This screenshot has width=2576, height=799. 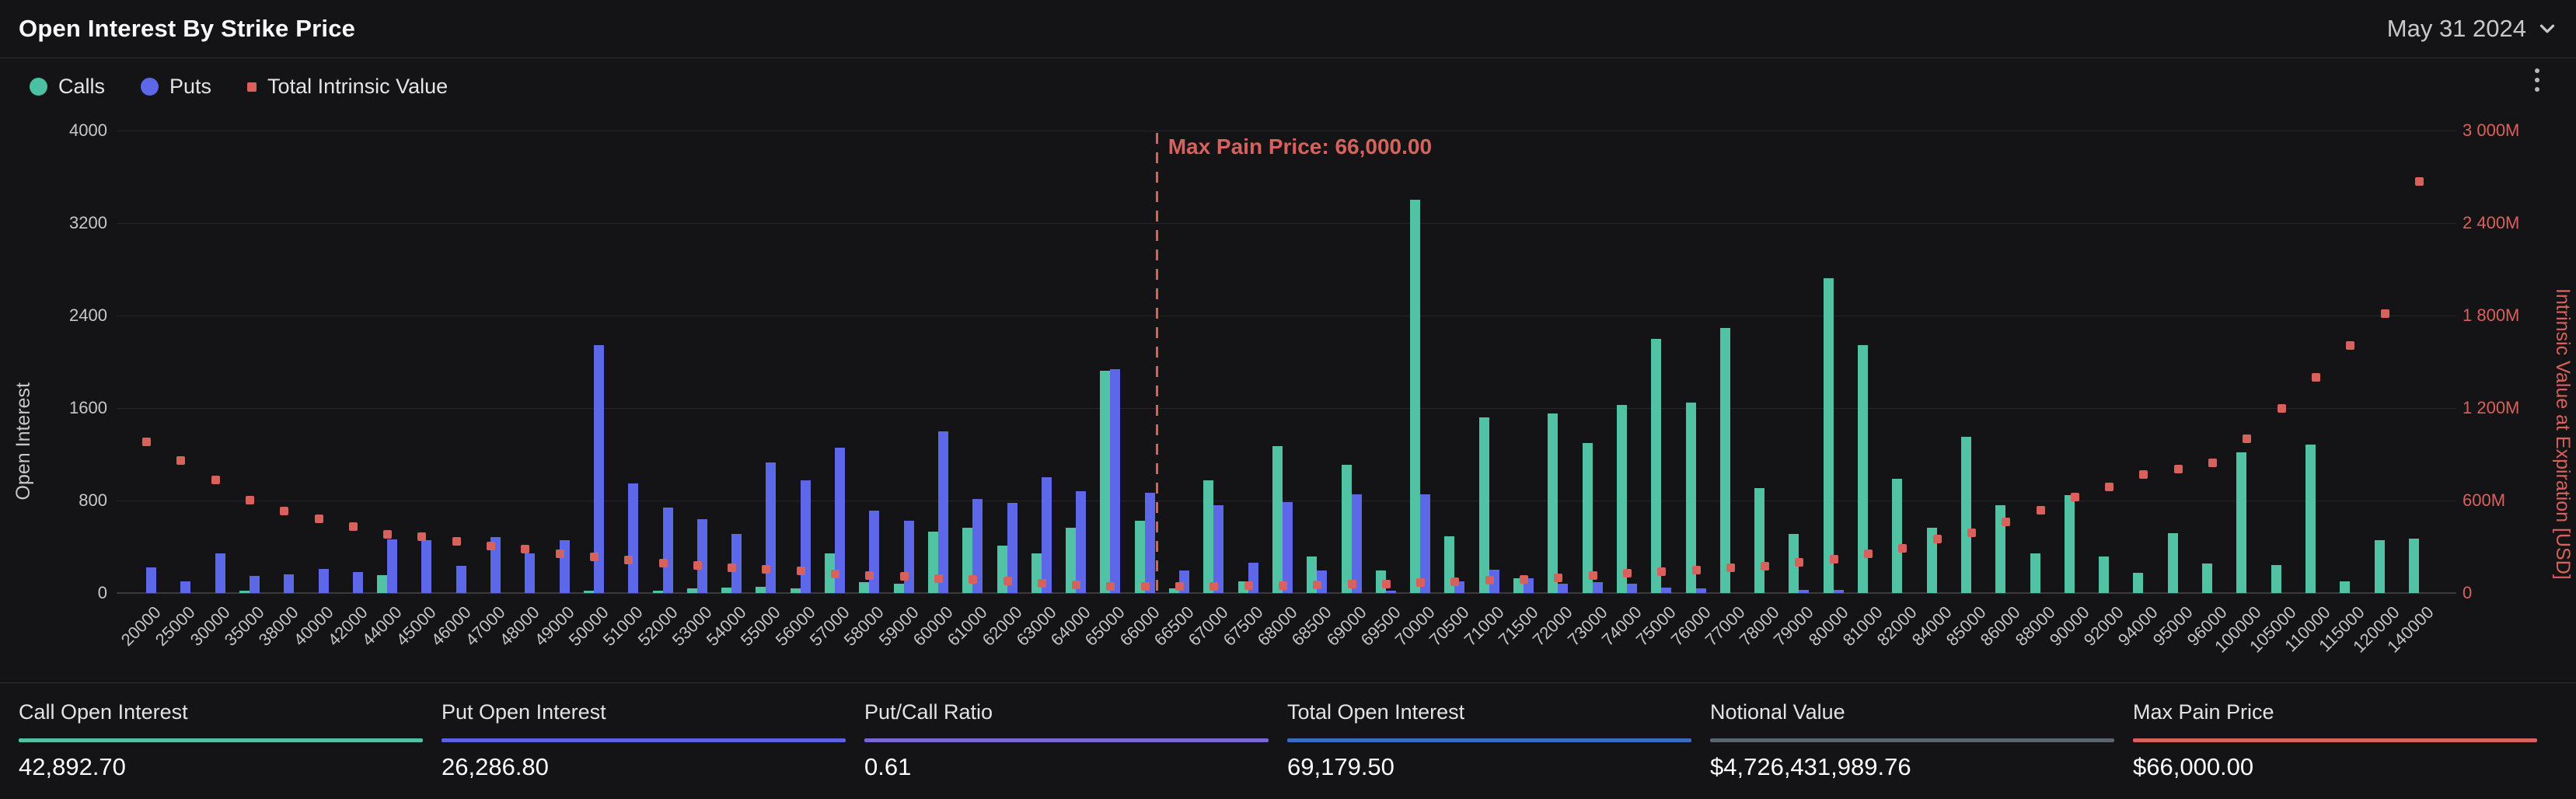 I want to click on legend-item-calls: Calls, so click(x=67, y=87).